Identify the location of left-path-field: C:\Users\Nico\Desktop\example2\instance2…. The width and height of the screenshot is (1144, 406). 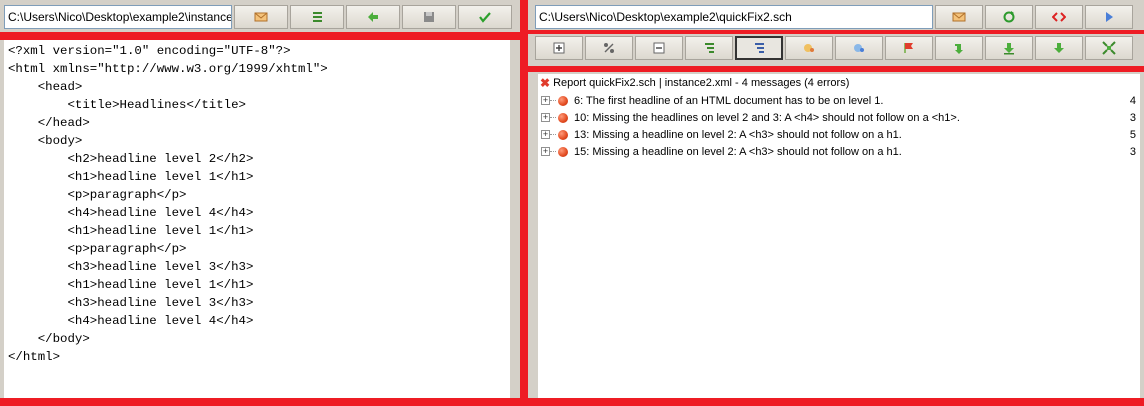
(118, 17).